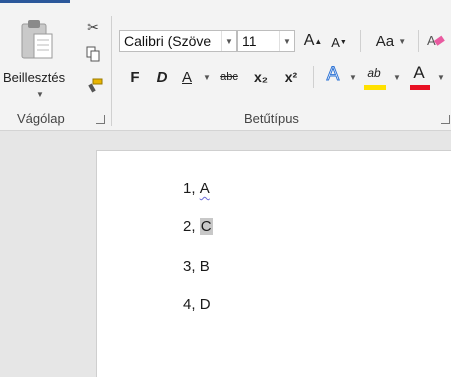 Image resolution: width=451 pixels, height=377 pixels. I want to click on font-size-value: 11, so click(249, 41).